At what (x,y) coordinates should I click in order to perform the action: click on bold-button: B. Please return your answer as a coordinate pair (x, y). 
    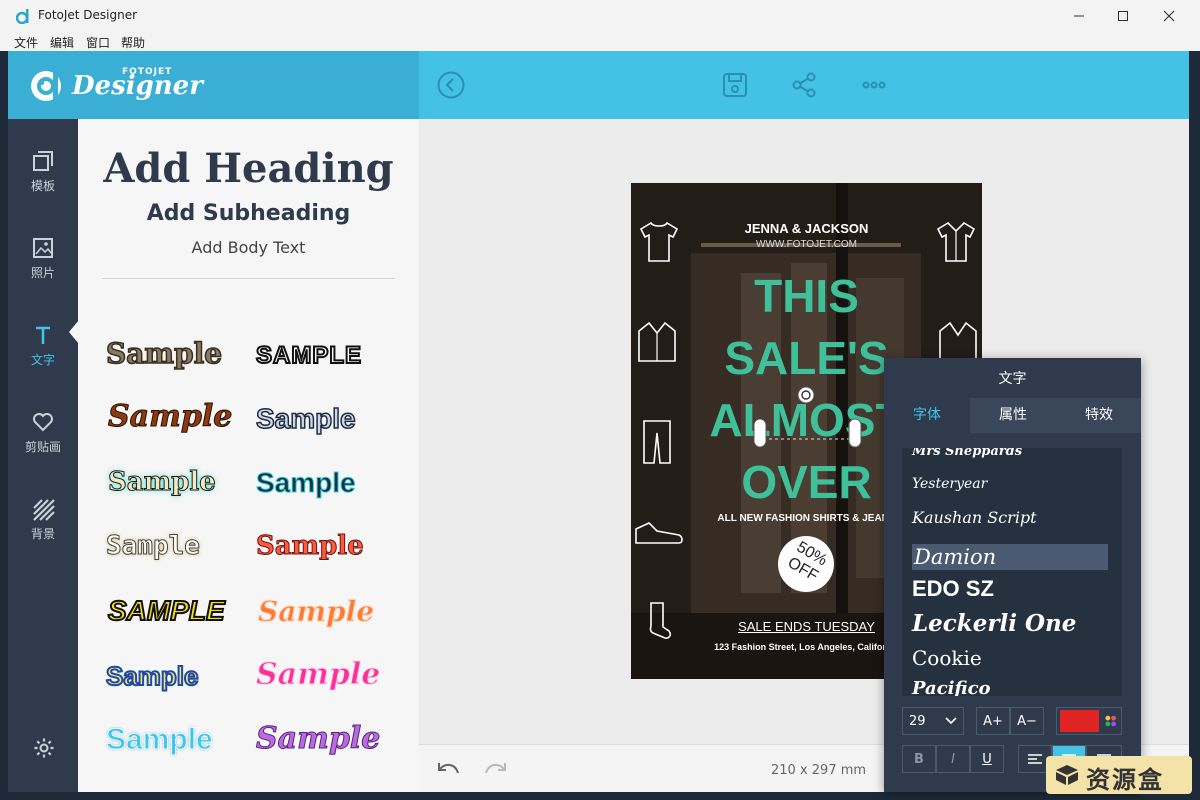
    Looking at the image, I should click on (919, 759).